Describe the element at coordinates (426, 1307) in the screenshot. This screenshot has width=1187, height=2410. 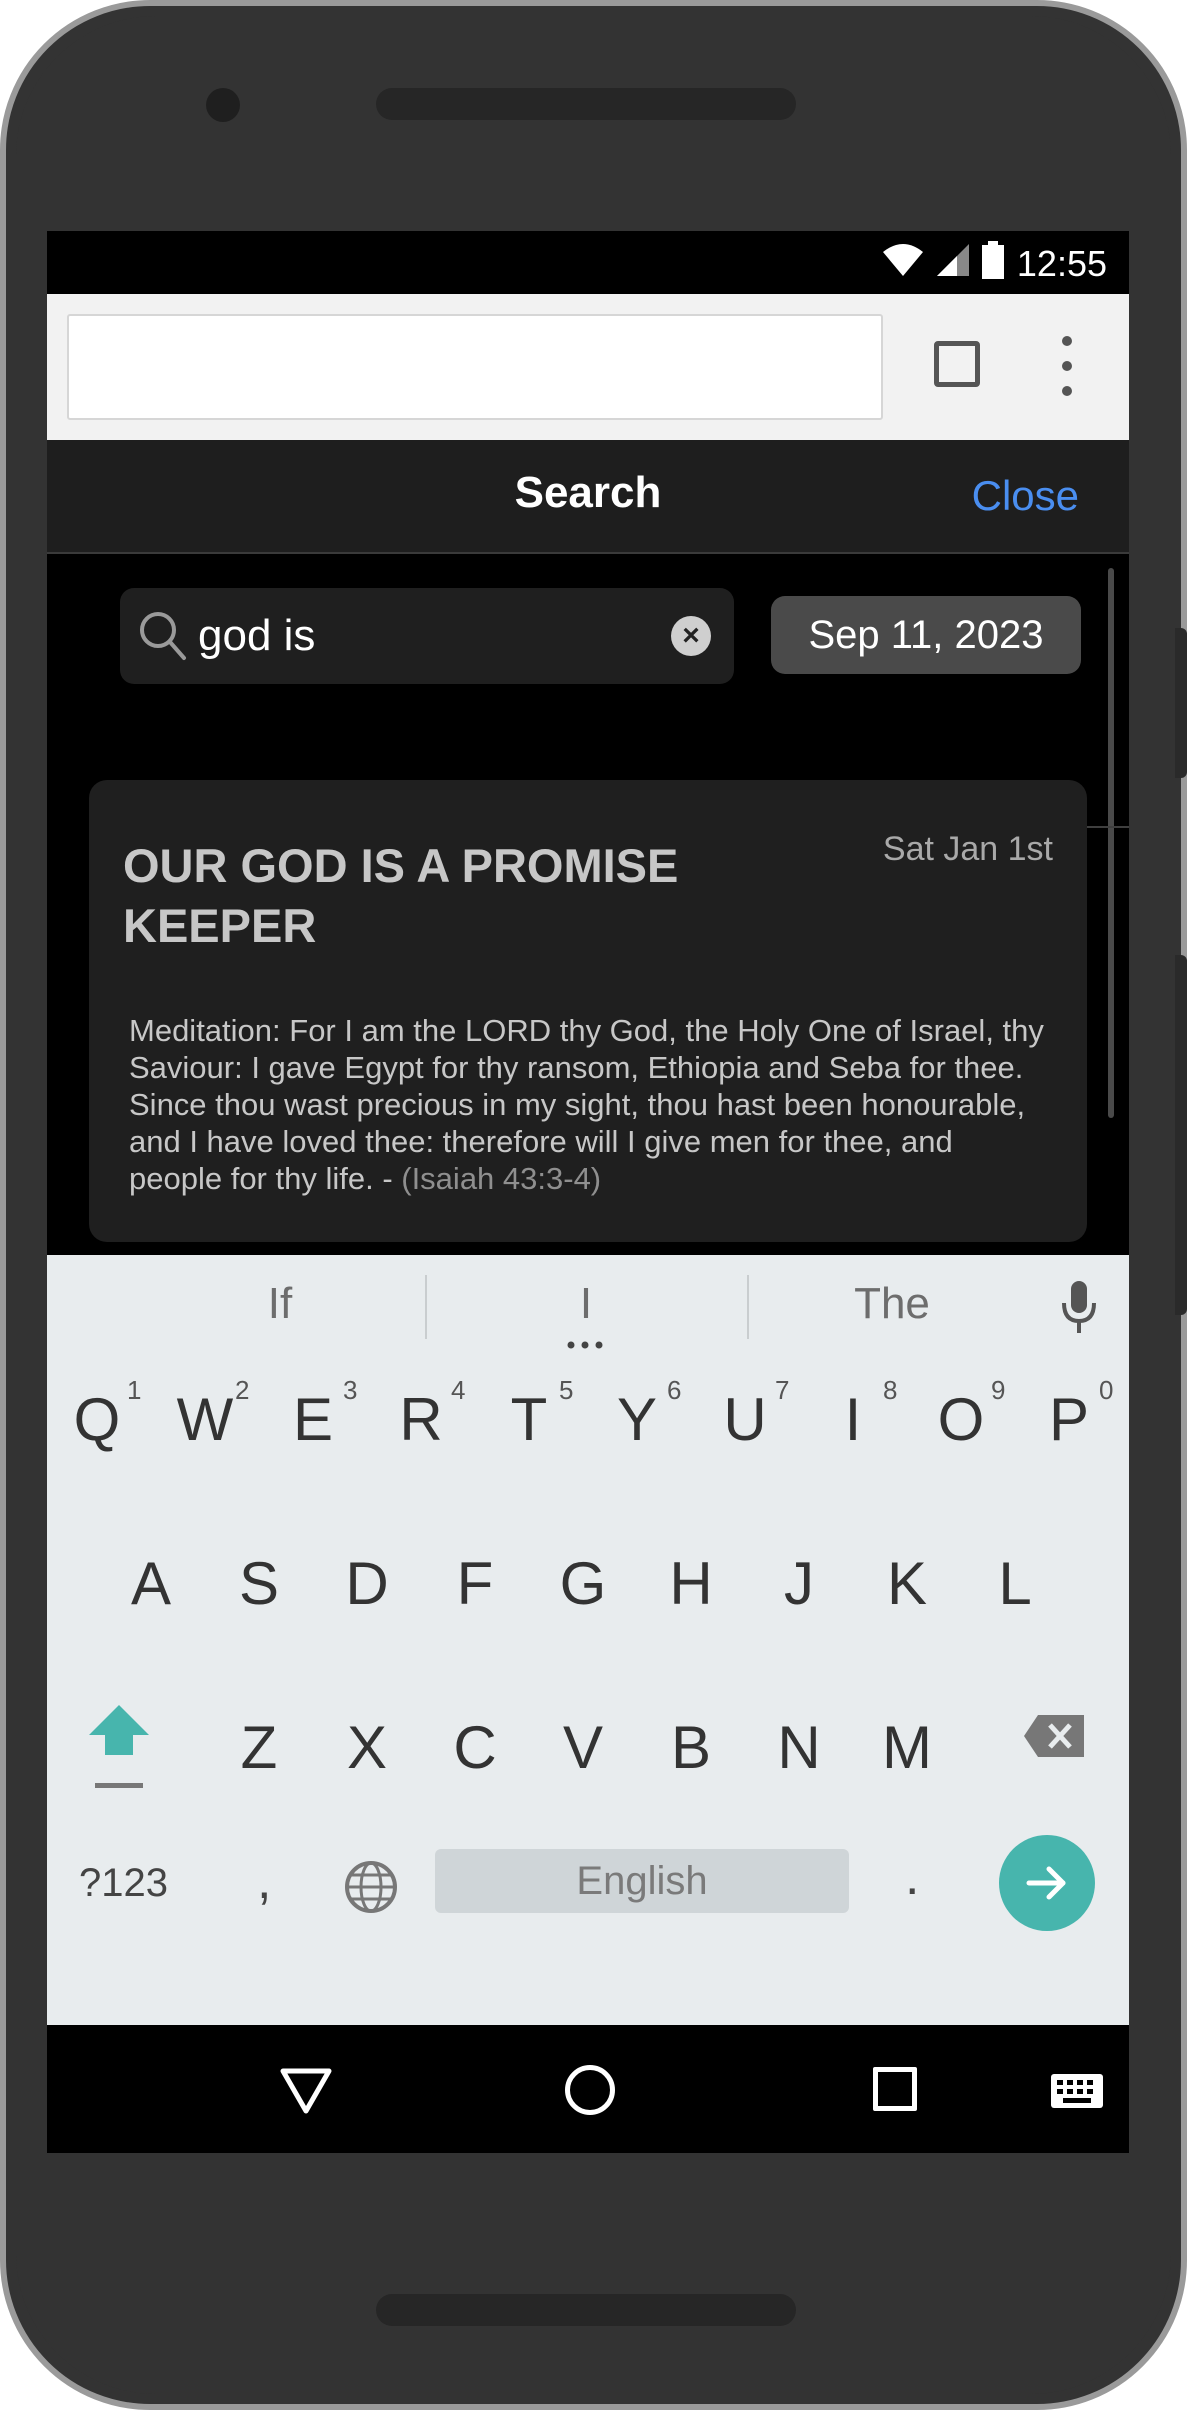
I see `suggestion-separator` at that location.